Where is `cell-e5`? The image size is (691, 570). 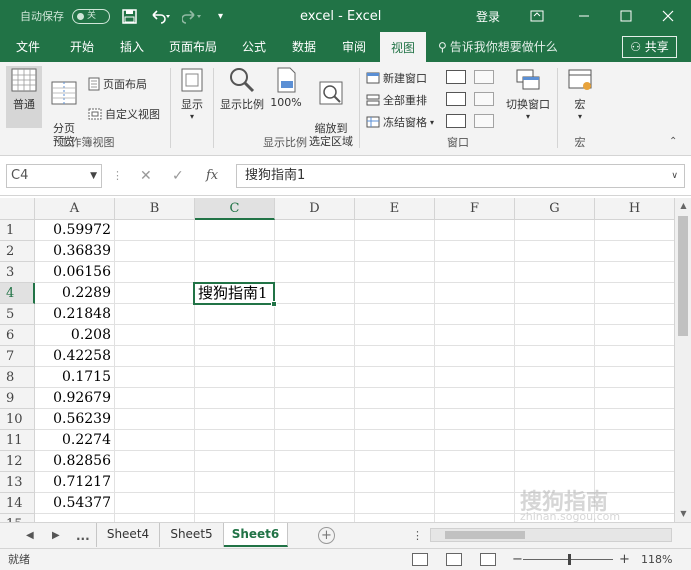
cell-e5 is located at coordinates (395, 314).